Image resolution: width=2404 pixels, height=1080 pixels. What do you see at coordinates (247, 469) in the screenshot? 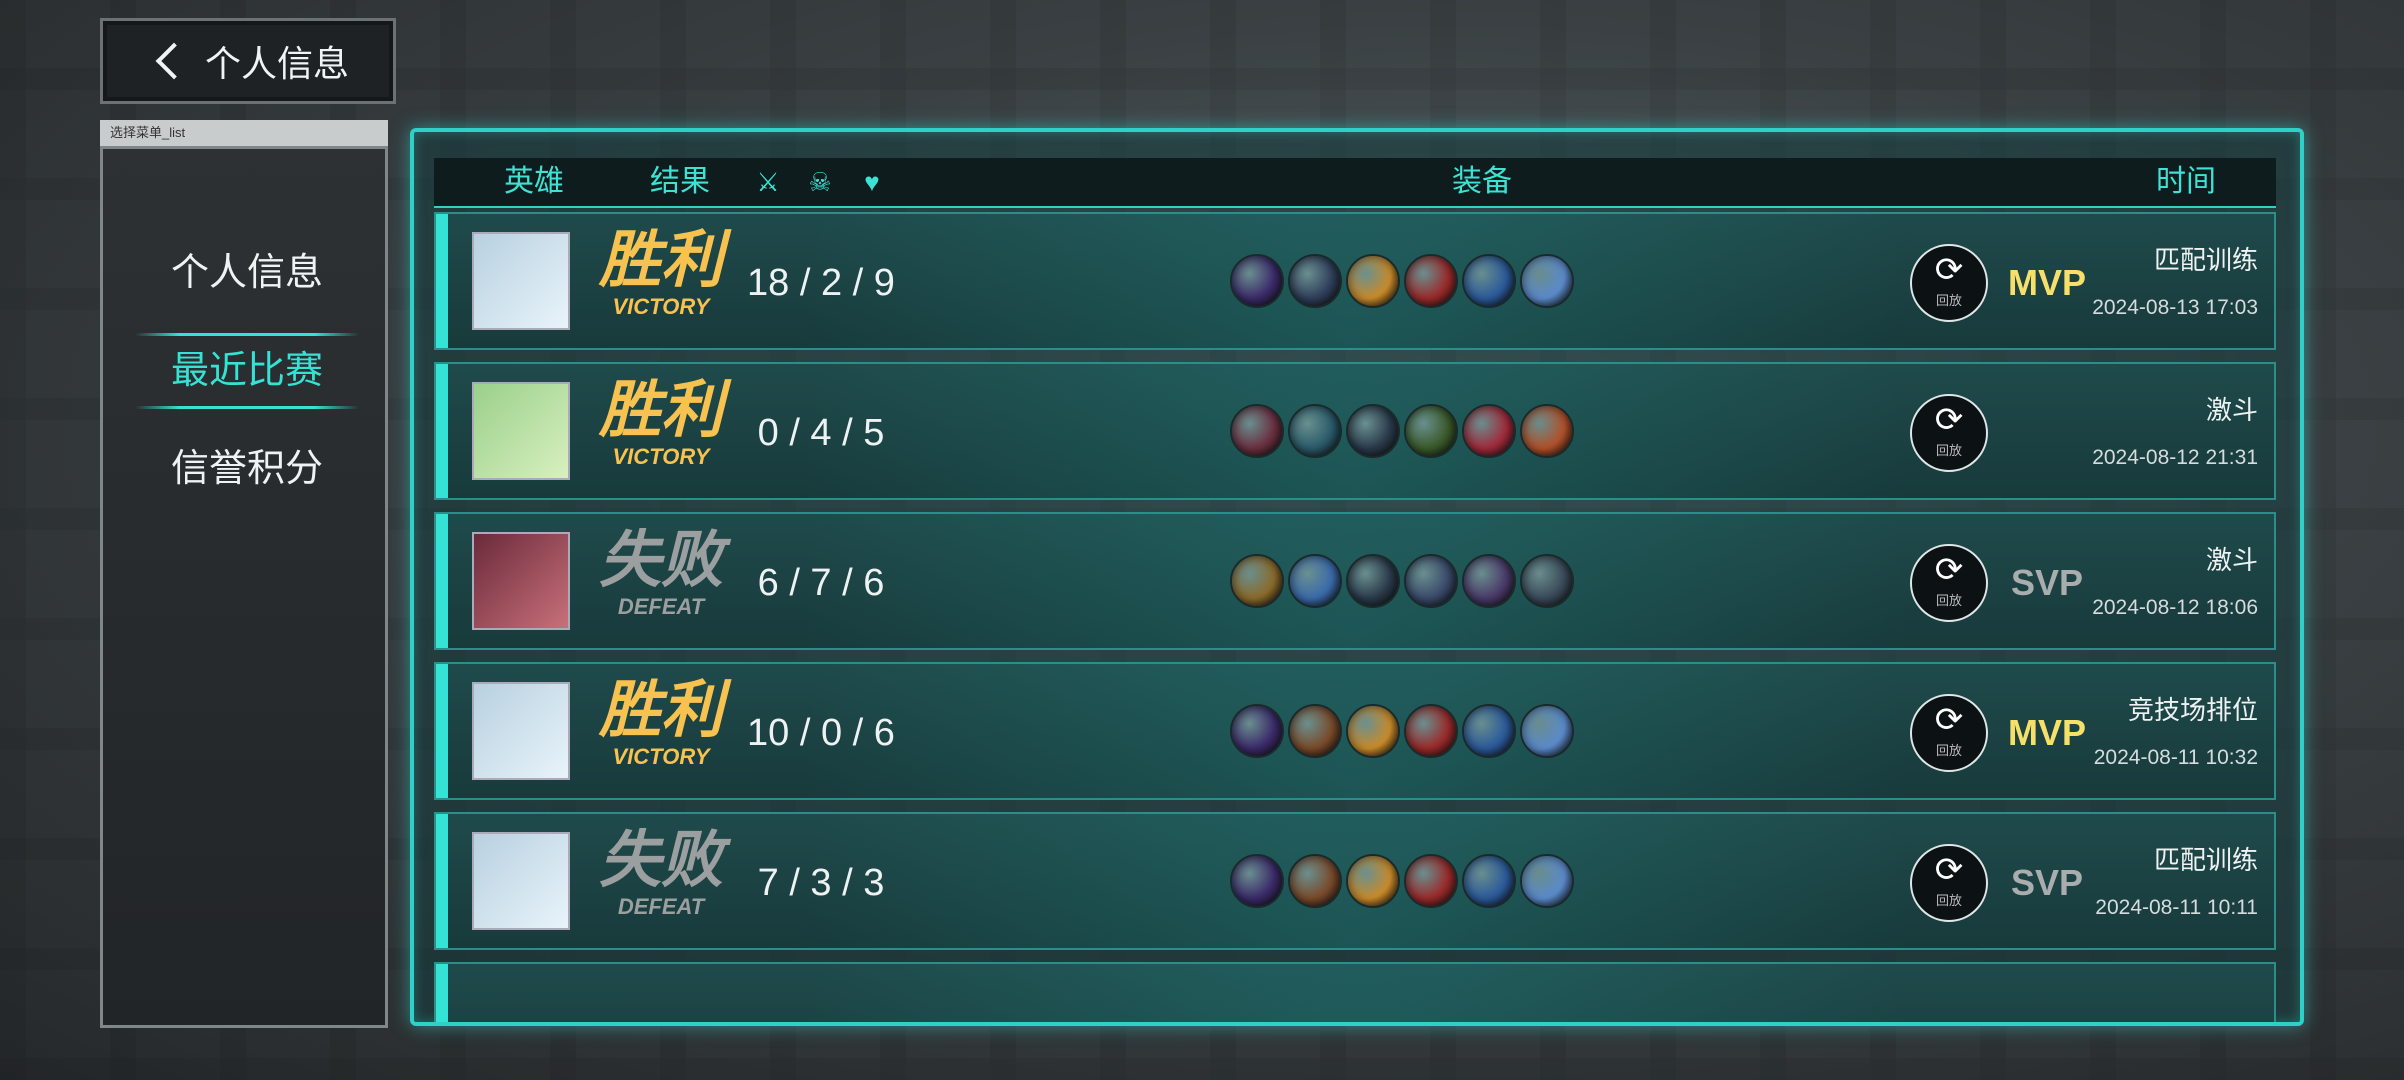
I see `sidebar-item-credit-score: 信誉积分` at bounding box center [247, 469].